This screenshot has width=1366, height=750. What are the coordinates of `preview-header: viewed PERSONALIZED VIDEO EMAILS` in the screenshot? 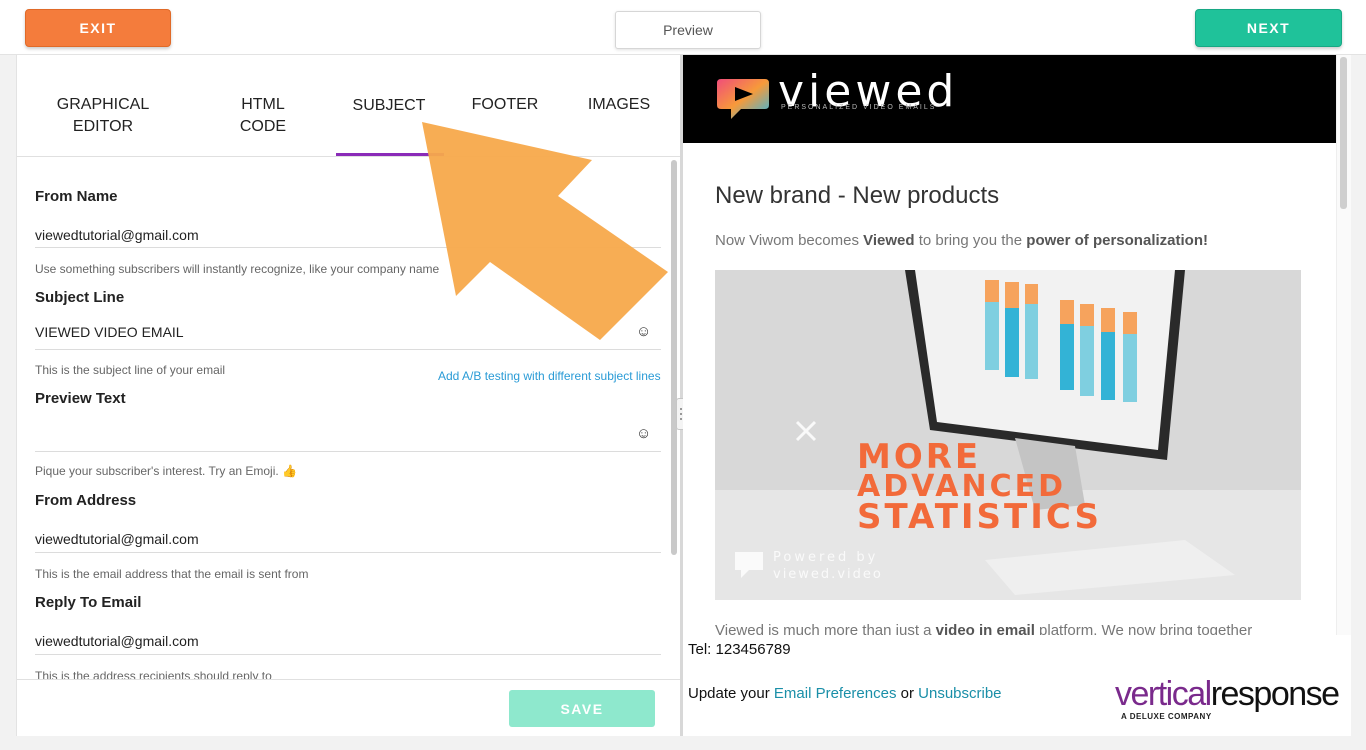 It's located at (1009, 99).